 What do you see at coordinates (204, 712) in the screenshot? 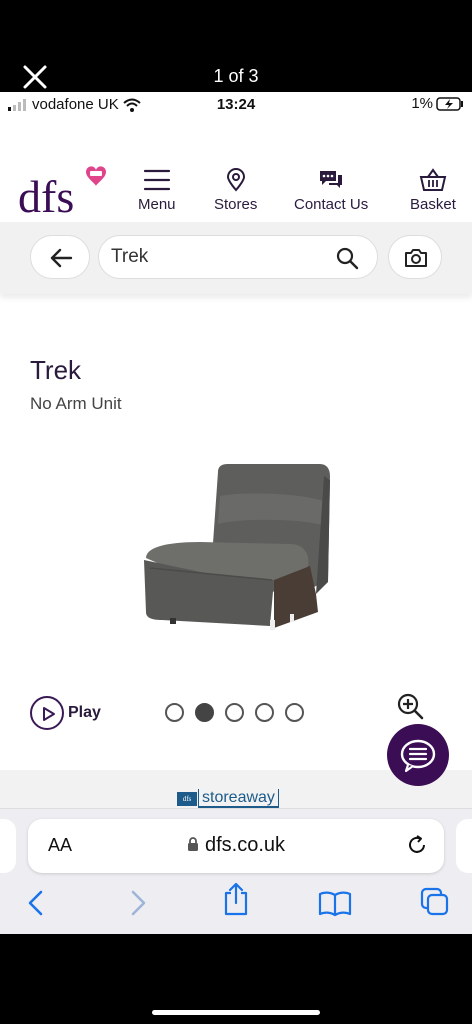
I see `carousel-dot-active` at bounding box center [204, 712].